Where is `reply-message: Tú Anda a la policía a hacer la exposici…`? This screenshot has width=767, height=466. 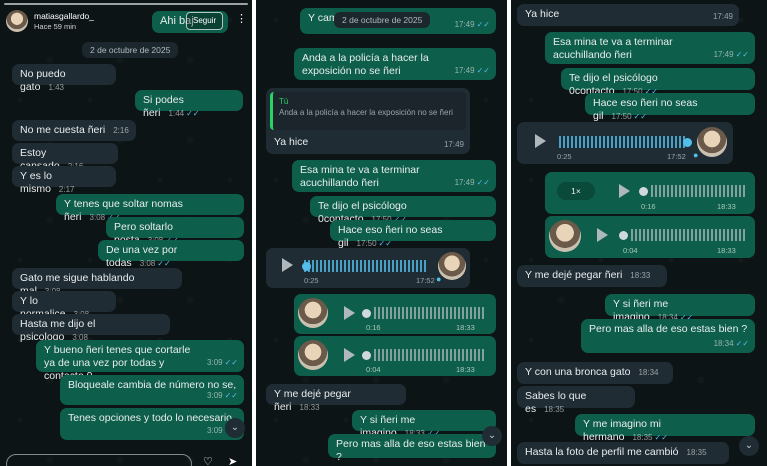
reply-message: Tú Anda a la policía a hacer la exposici… is located at coordinates (368, 121).